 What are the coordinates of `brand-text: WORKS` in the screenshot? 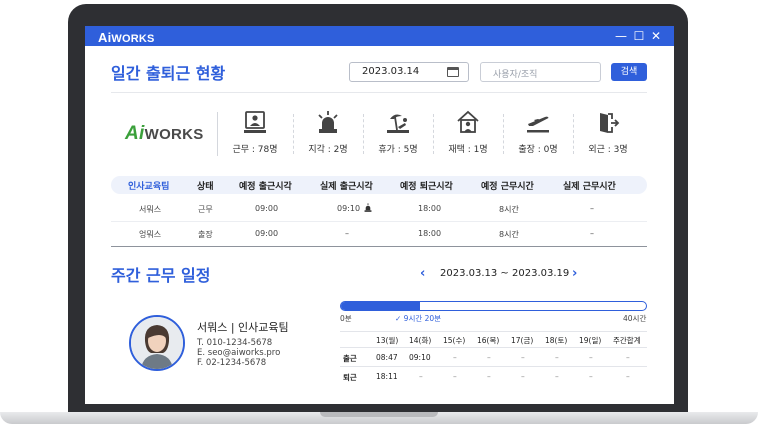 It's located at (133, 39).